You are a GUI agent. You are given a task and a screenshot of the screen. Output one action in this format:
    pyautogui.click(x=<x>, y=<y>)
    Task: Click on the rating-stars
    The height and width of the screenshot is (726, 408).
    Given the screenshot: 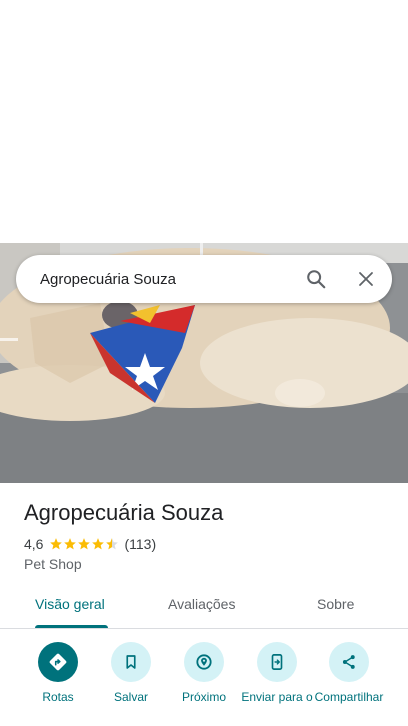 What is the action you would take?
    pyautogui.click(x=84, y=544)
    